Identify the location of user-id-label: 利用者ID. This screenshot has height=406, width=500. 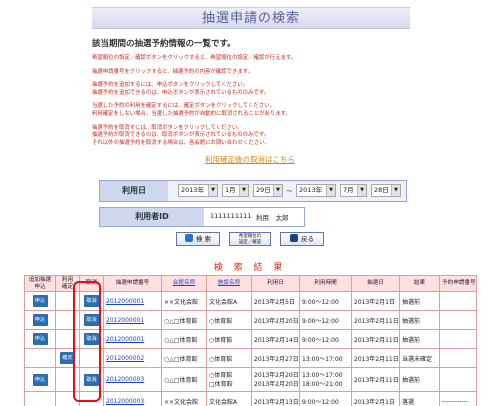
(152, 217).